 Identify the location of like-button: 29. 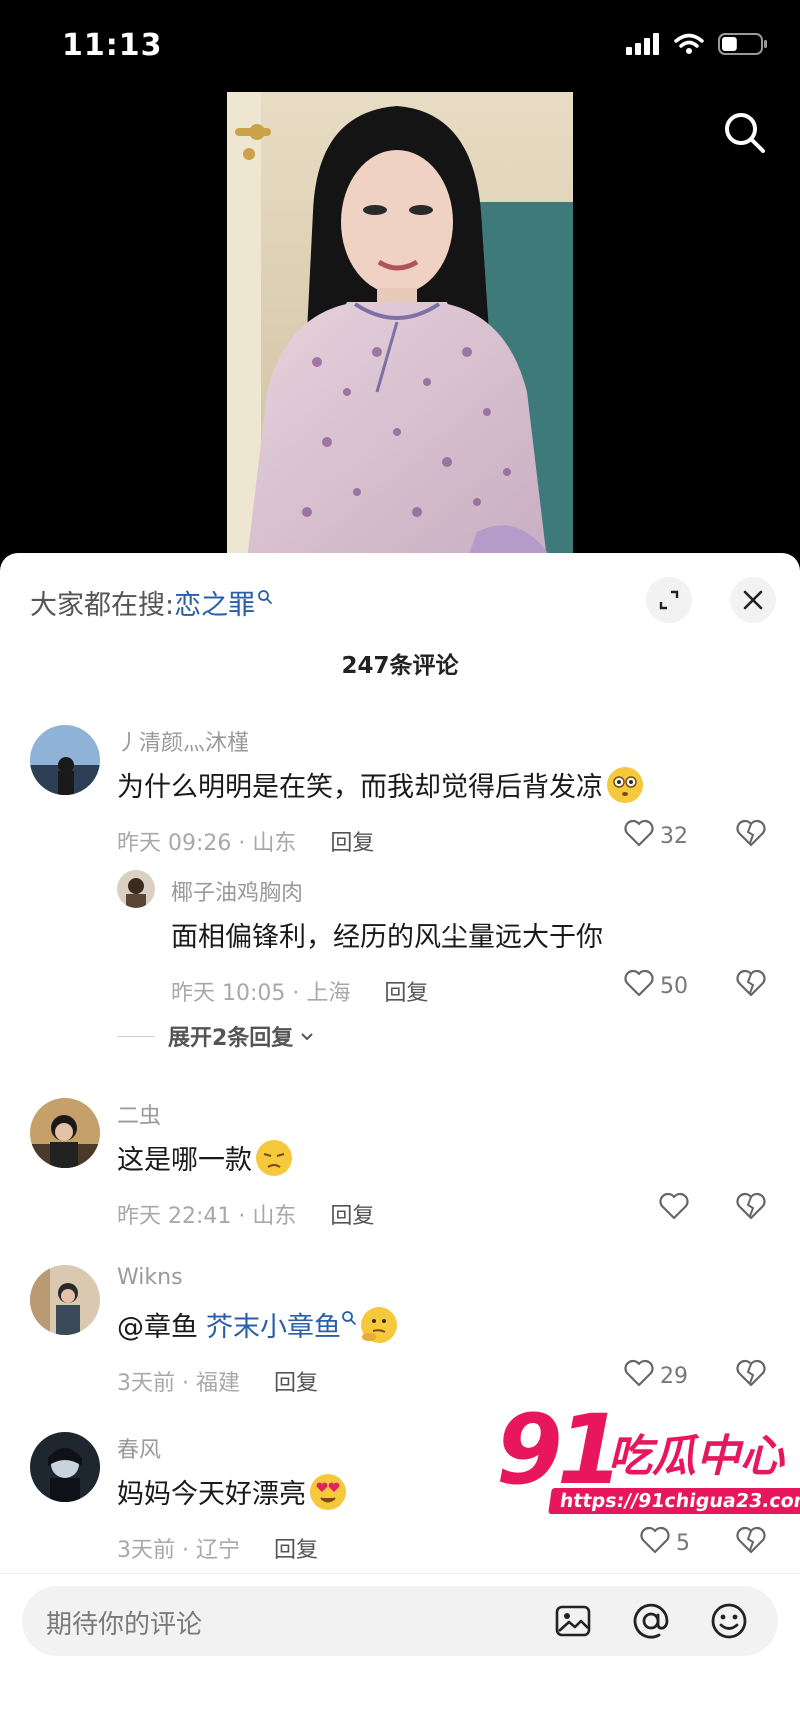
(656, 1376).